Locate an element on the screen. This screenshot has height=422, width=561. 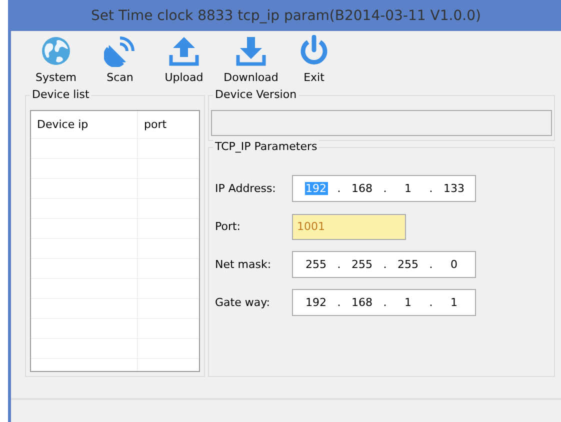
globe-icon is located at coordinates (56, 51).